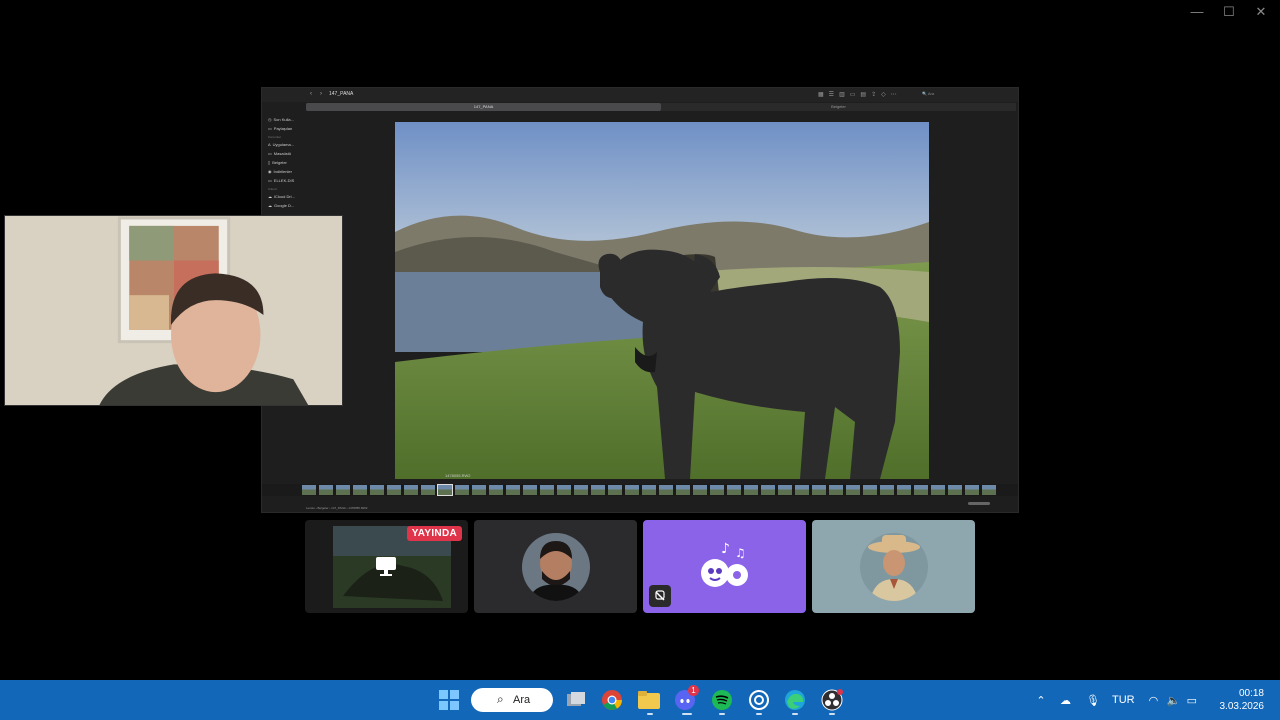 This screenshot has width=1280, height=720. I want to click on volume-icon: 🔈, so click(1174, 700).